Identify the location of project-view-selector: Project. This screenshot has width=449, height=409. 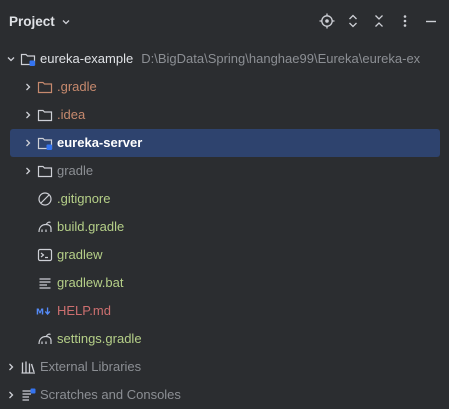
(40, 21).